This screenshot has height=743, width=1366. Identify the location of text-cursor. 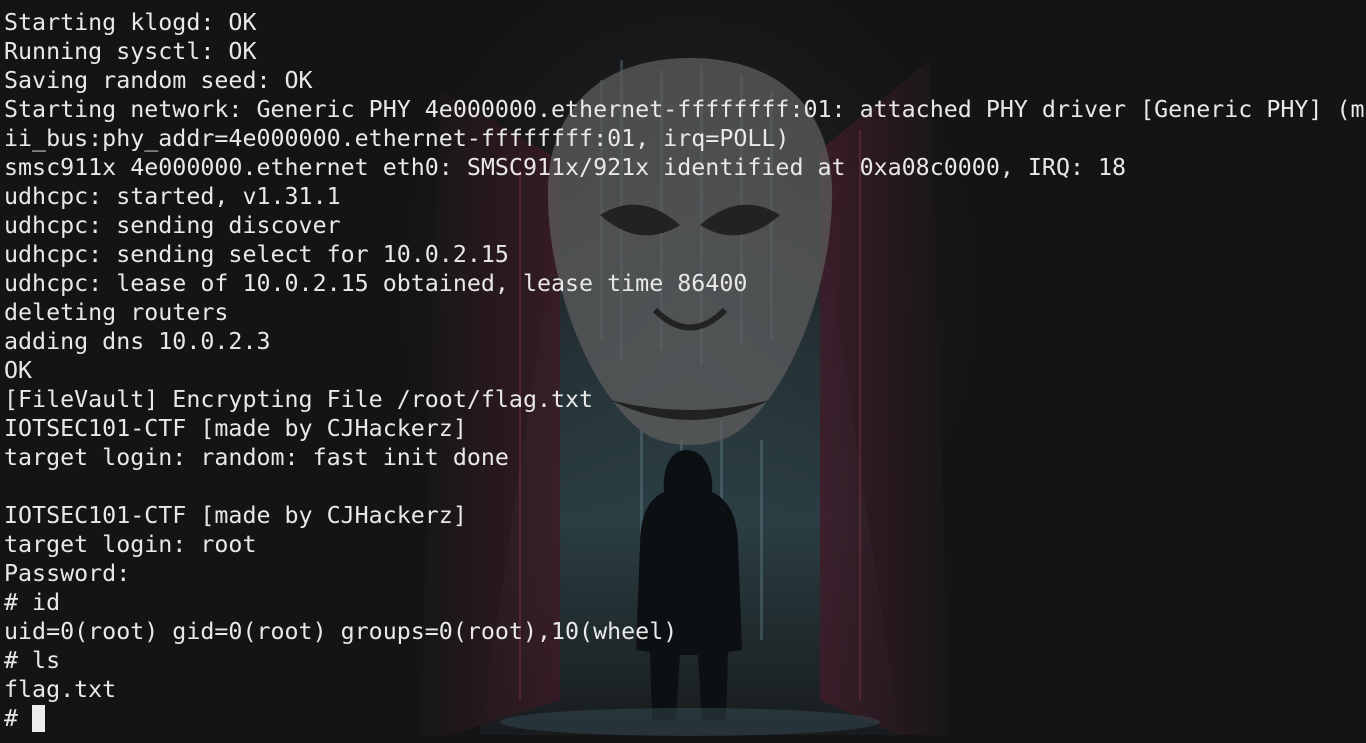
(39, 718).